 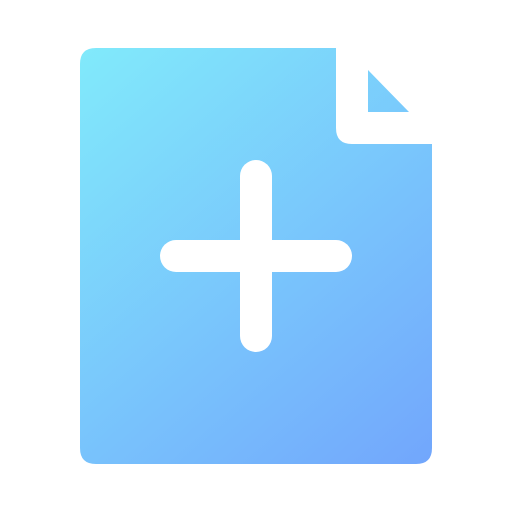 I want to click on folded-corner, so click(x=388, y=91).